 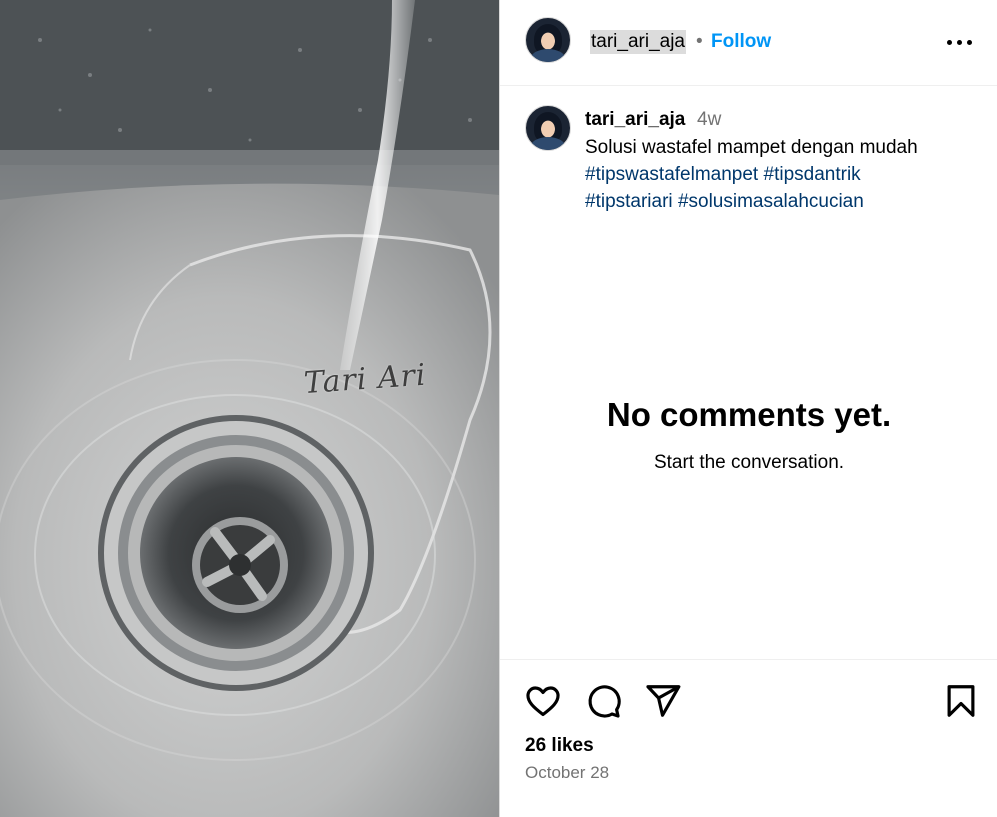 I want to click on post-header: tari_ari_aja • Follow, so click(x=748, y=43).